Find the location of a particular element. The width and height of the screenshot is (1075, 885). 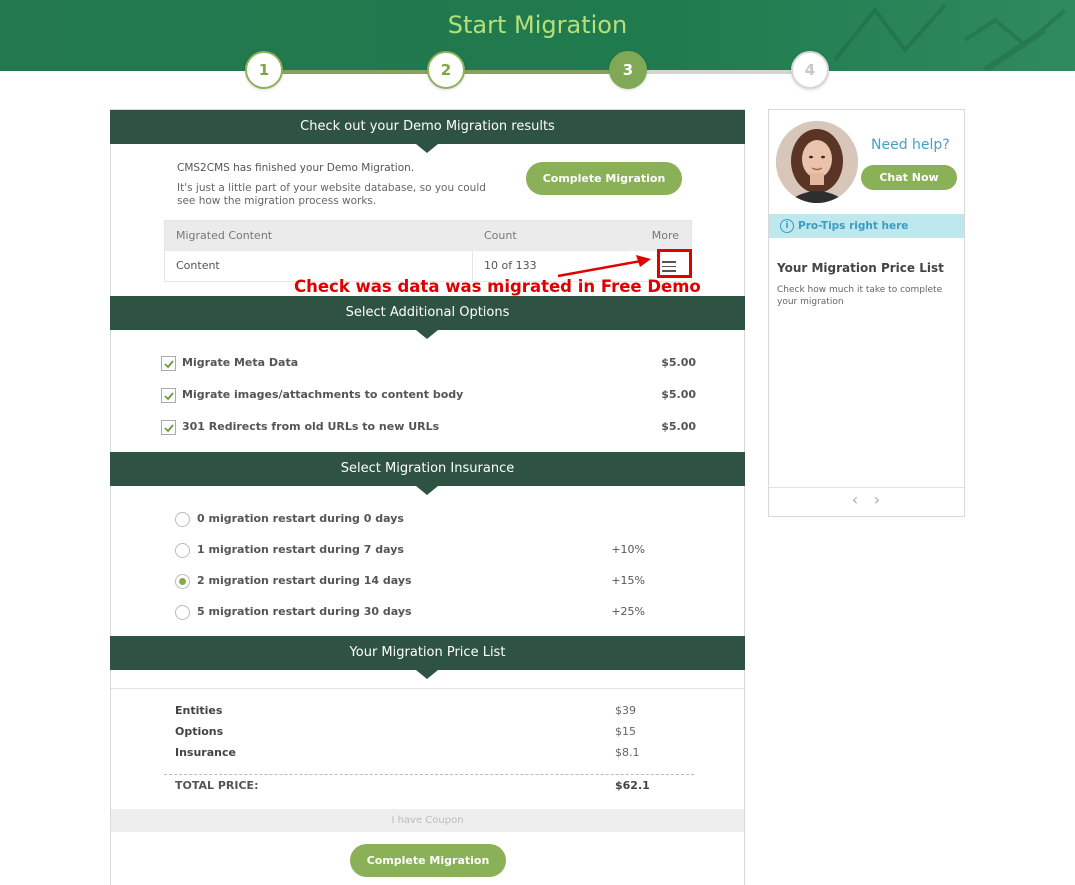

complete-migration-button-bottom: Complete Migration is located at coordinates (428, 860).